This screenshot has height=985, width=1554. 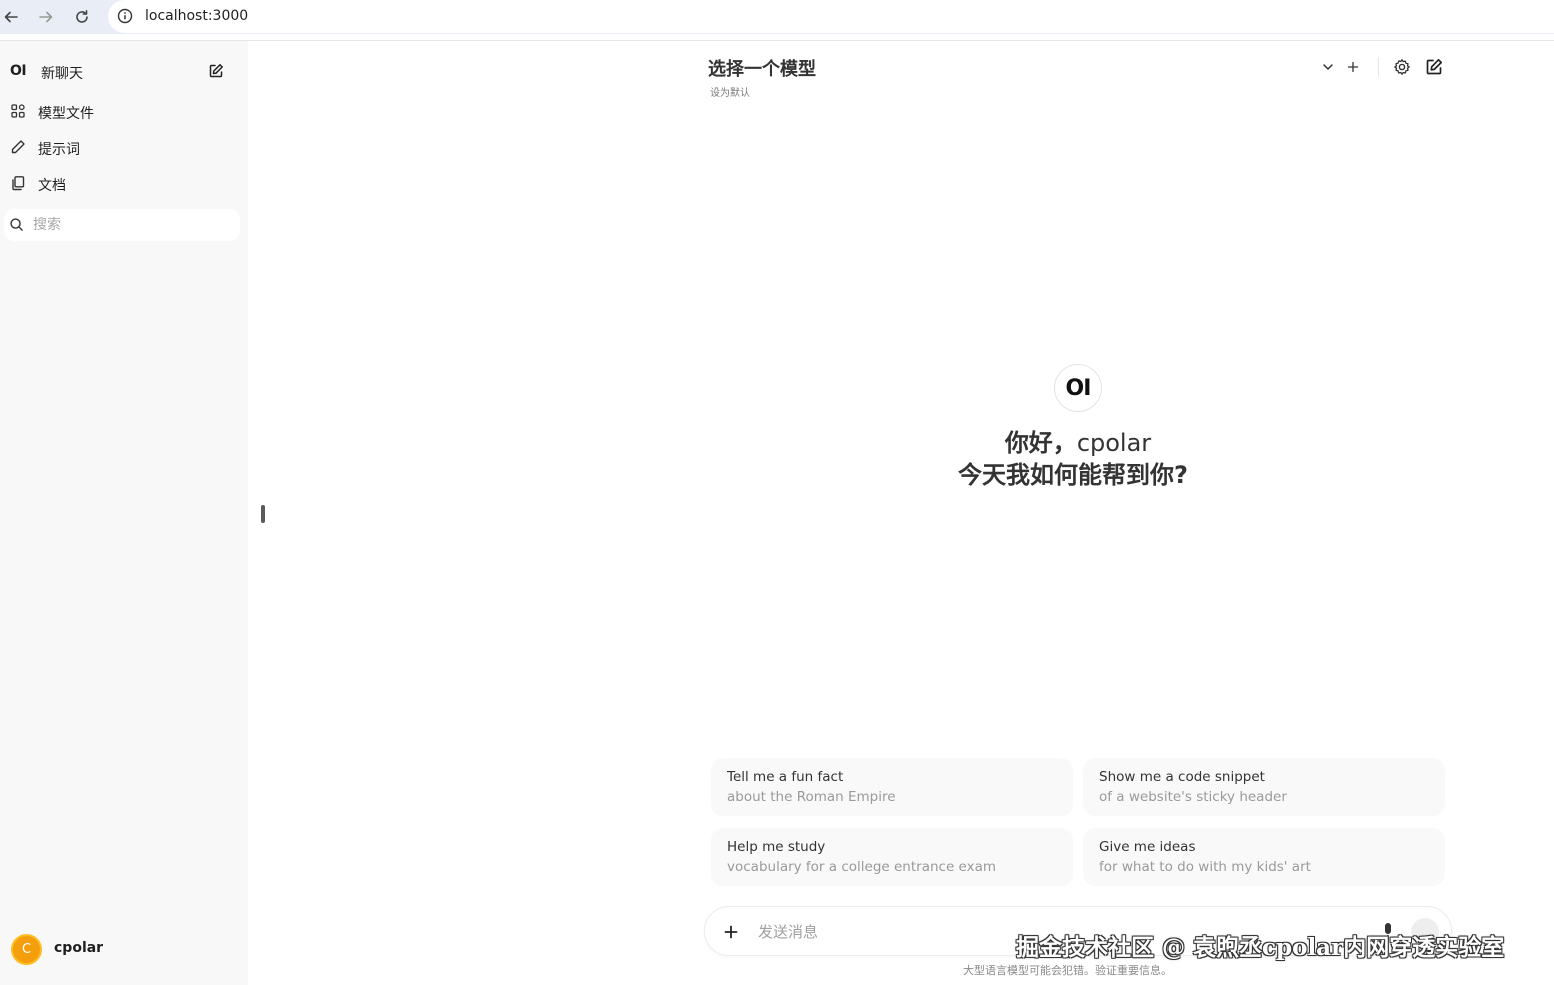 What do you see at coordinates (66, 114) in the screenshot?
I see `sidebar-item-label: 模型文件` at bounding box center [66, 114].